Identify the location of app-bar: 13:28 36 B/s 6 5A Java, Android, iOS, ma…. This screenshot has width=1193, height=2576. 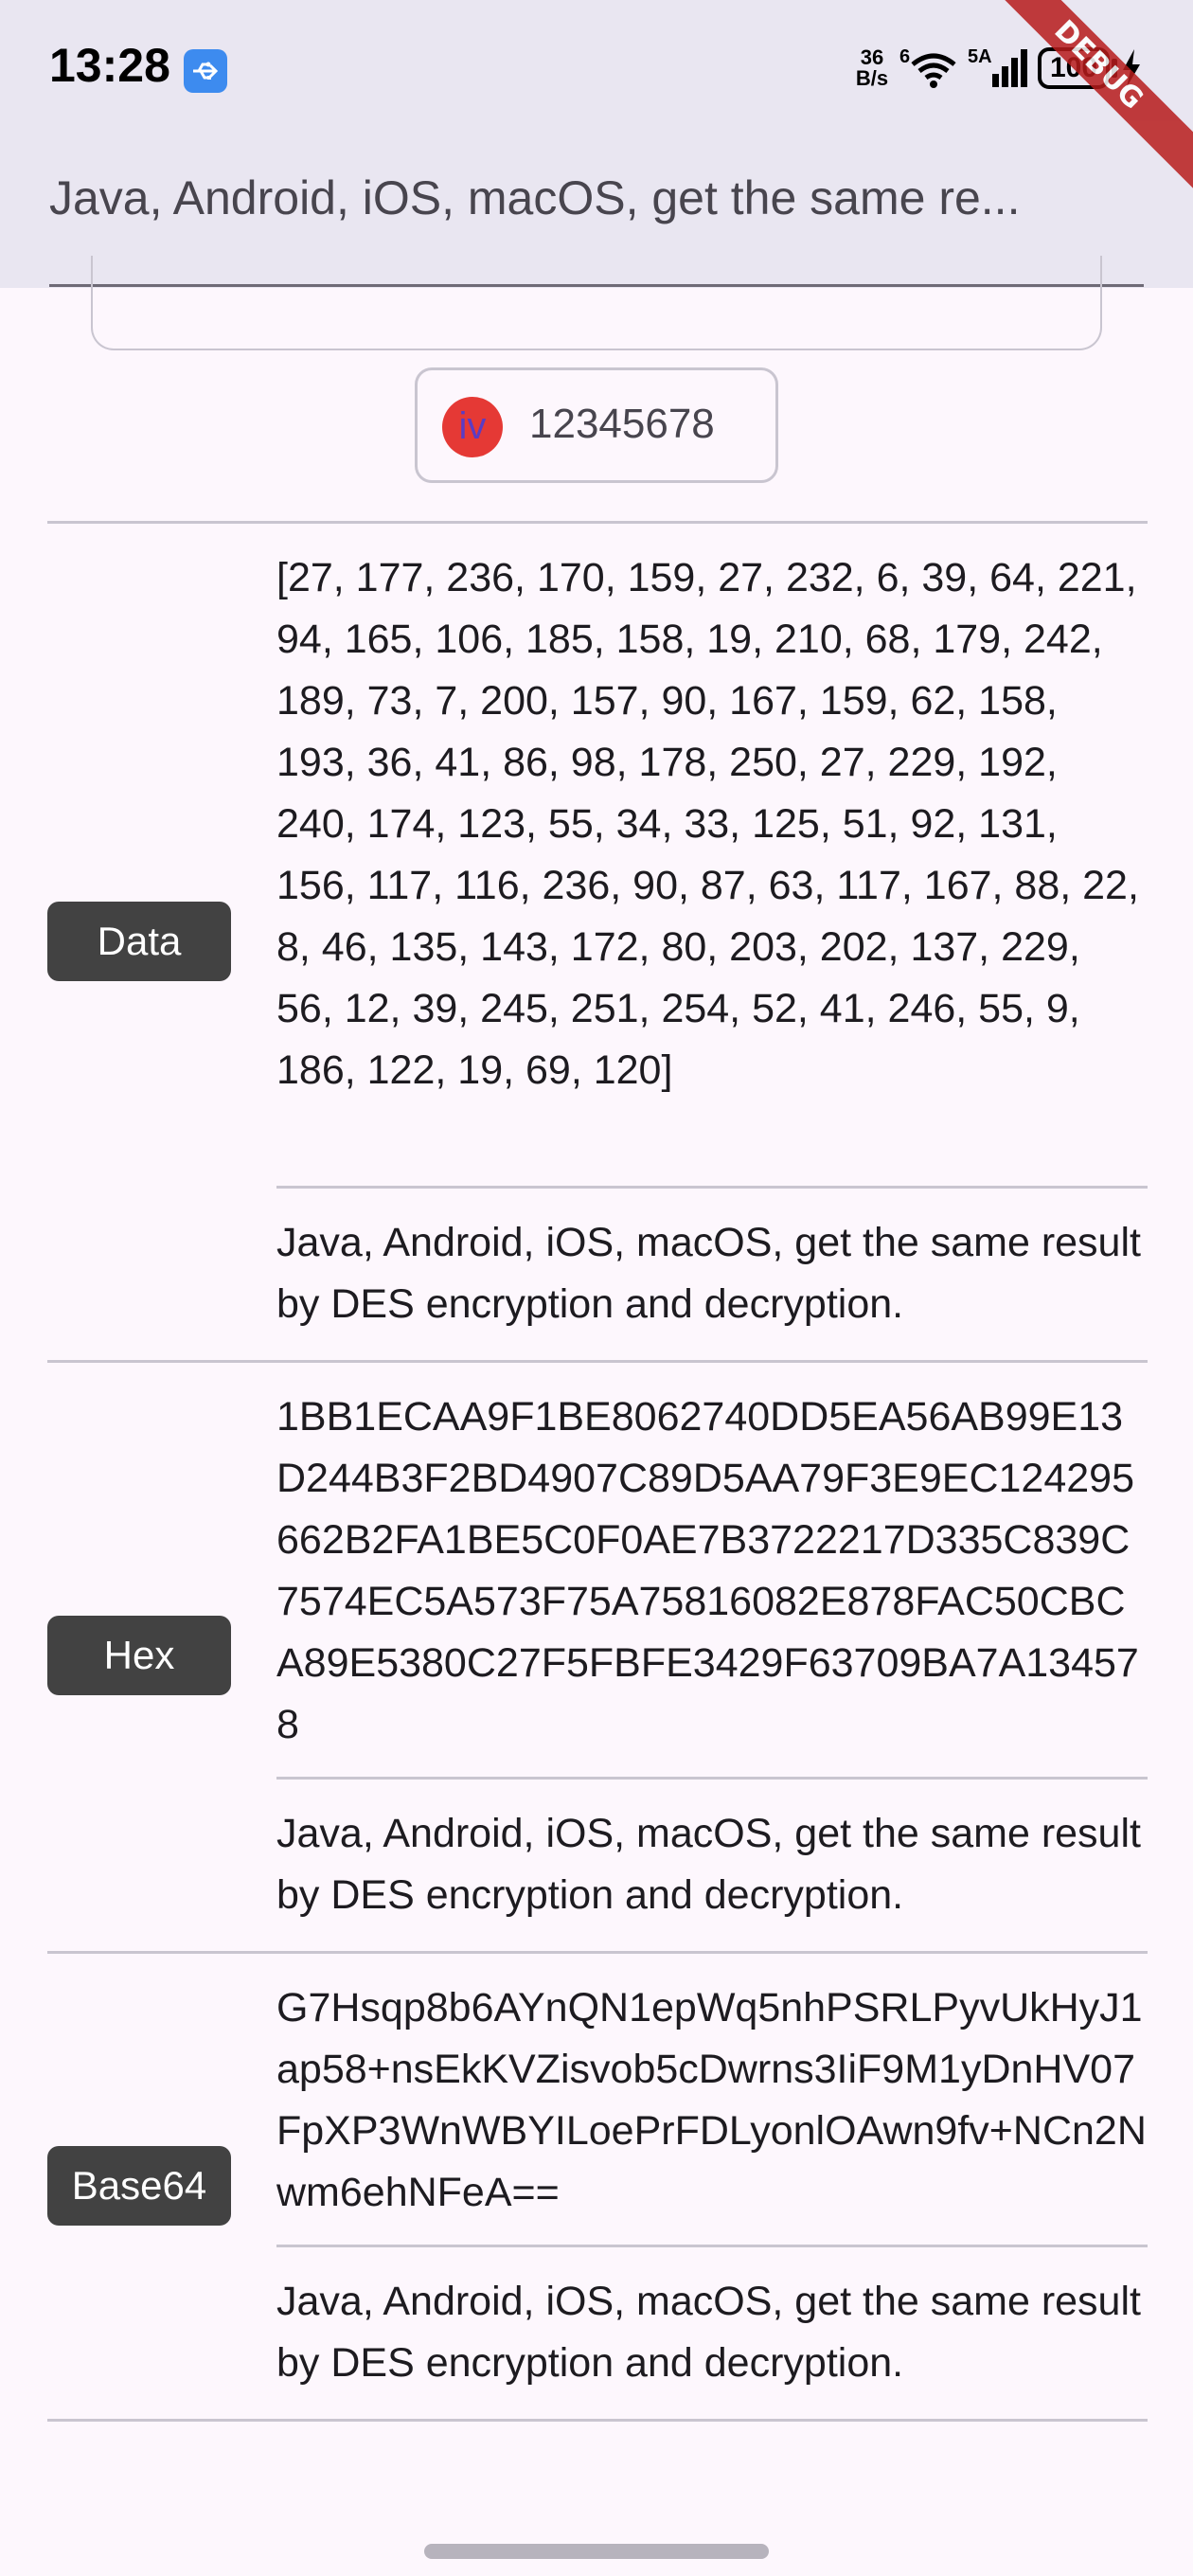
(596, 144).